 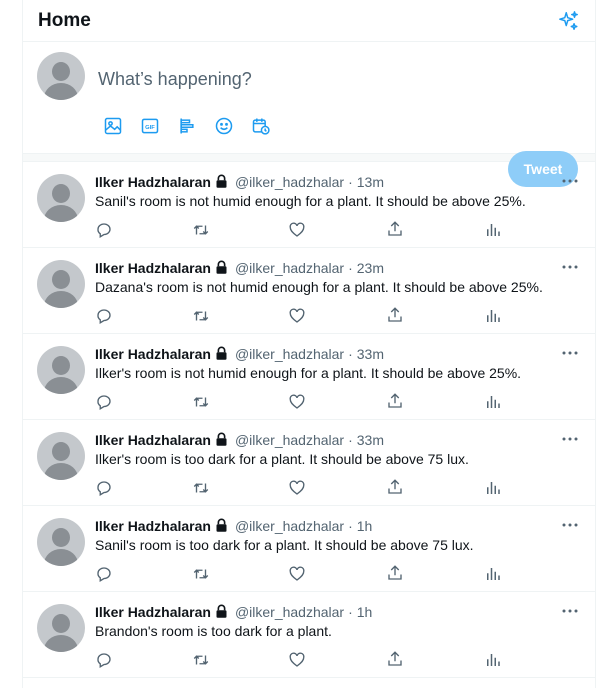 What do you see at coordinates (64, 20) in the screenshot?
I see `page-title: Home` at bounding box center [64, 20].